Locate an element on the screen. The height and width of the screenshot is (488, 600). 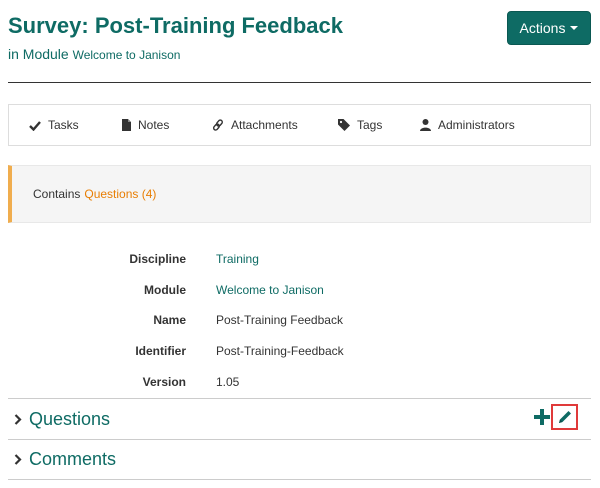
actions-label: Actions is located at coordinates (542, 28).